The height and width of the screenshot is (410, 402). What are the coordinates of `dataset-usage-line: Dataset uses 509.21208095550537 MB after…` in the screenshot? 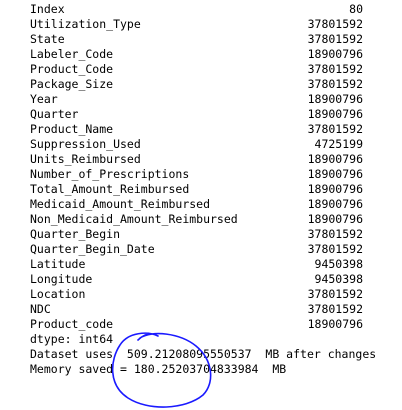 It's located at (203, 354).